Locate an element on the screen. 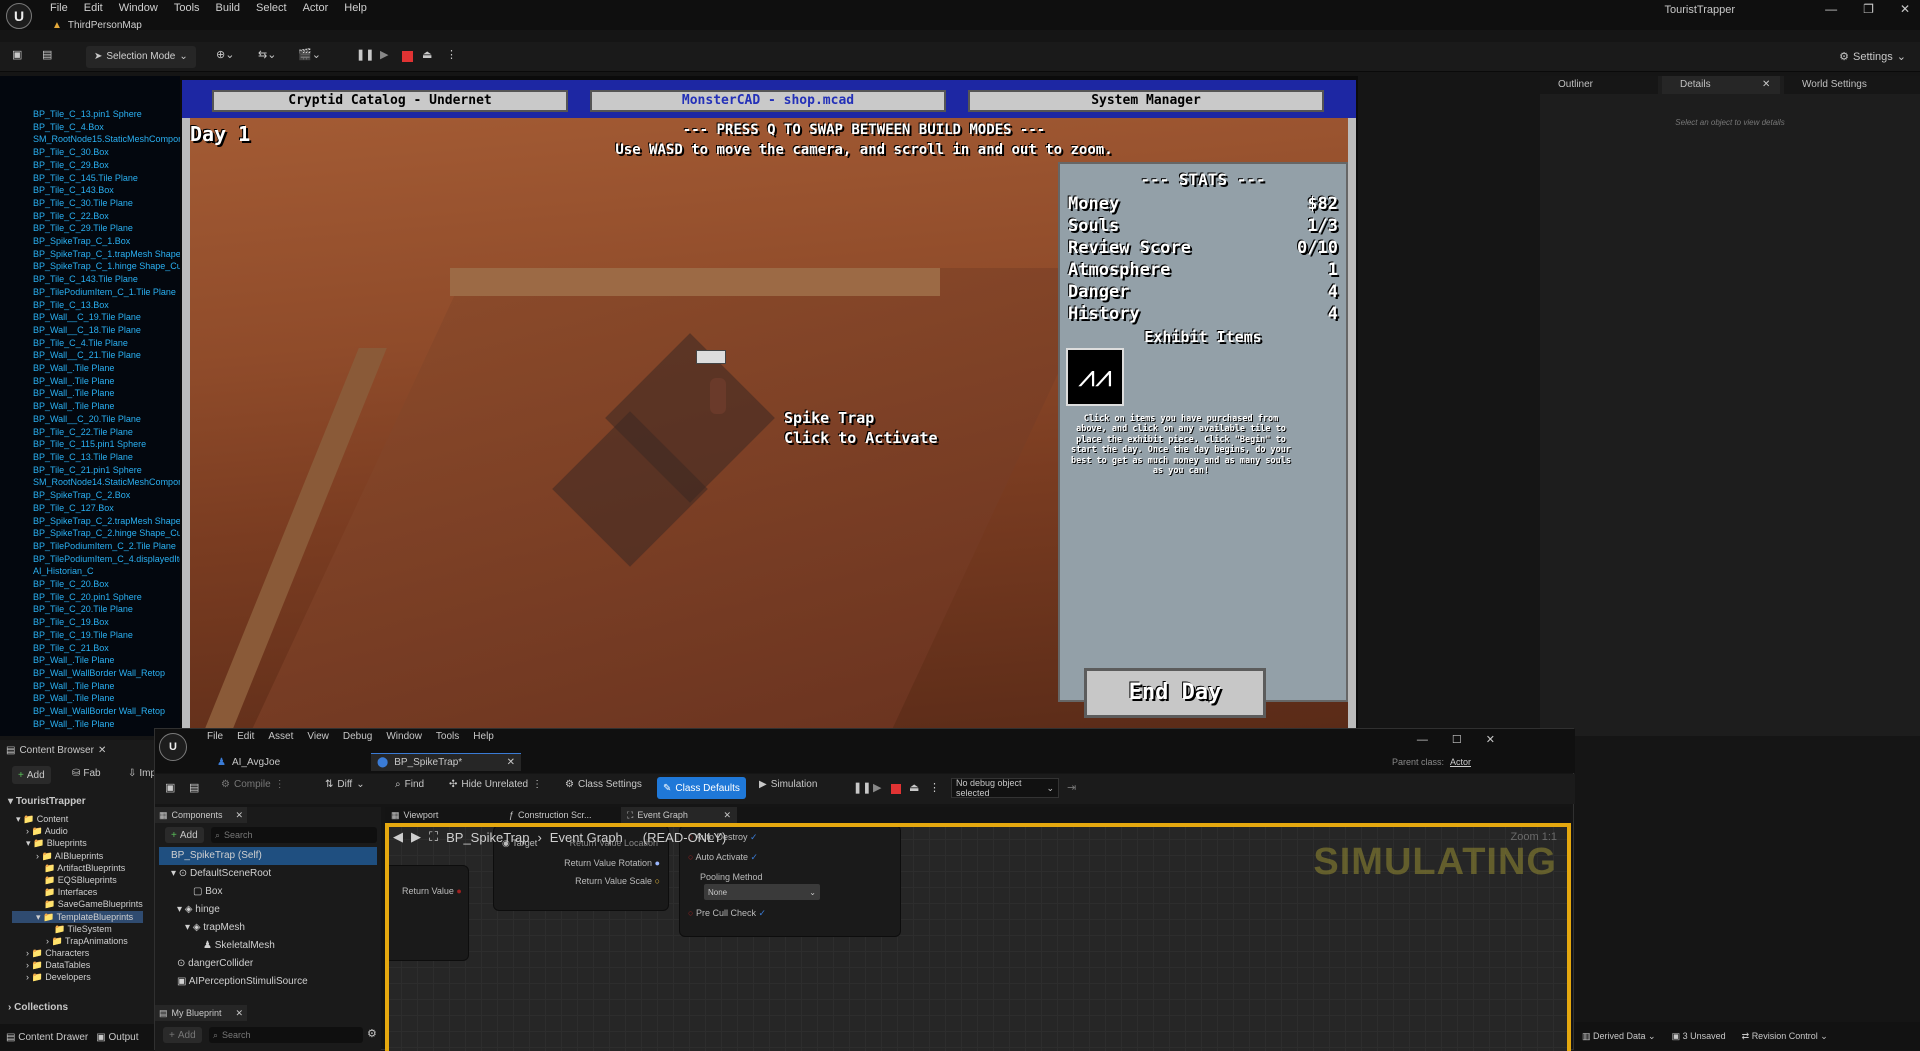 The width and height of the screenshot is (1920, 1051). map-tab: ▲ ThirdPersonMap is located at coordinates (97, 25).